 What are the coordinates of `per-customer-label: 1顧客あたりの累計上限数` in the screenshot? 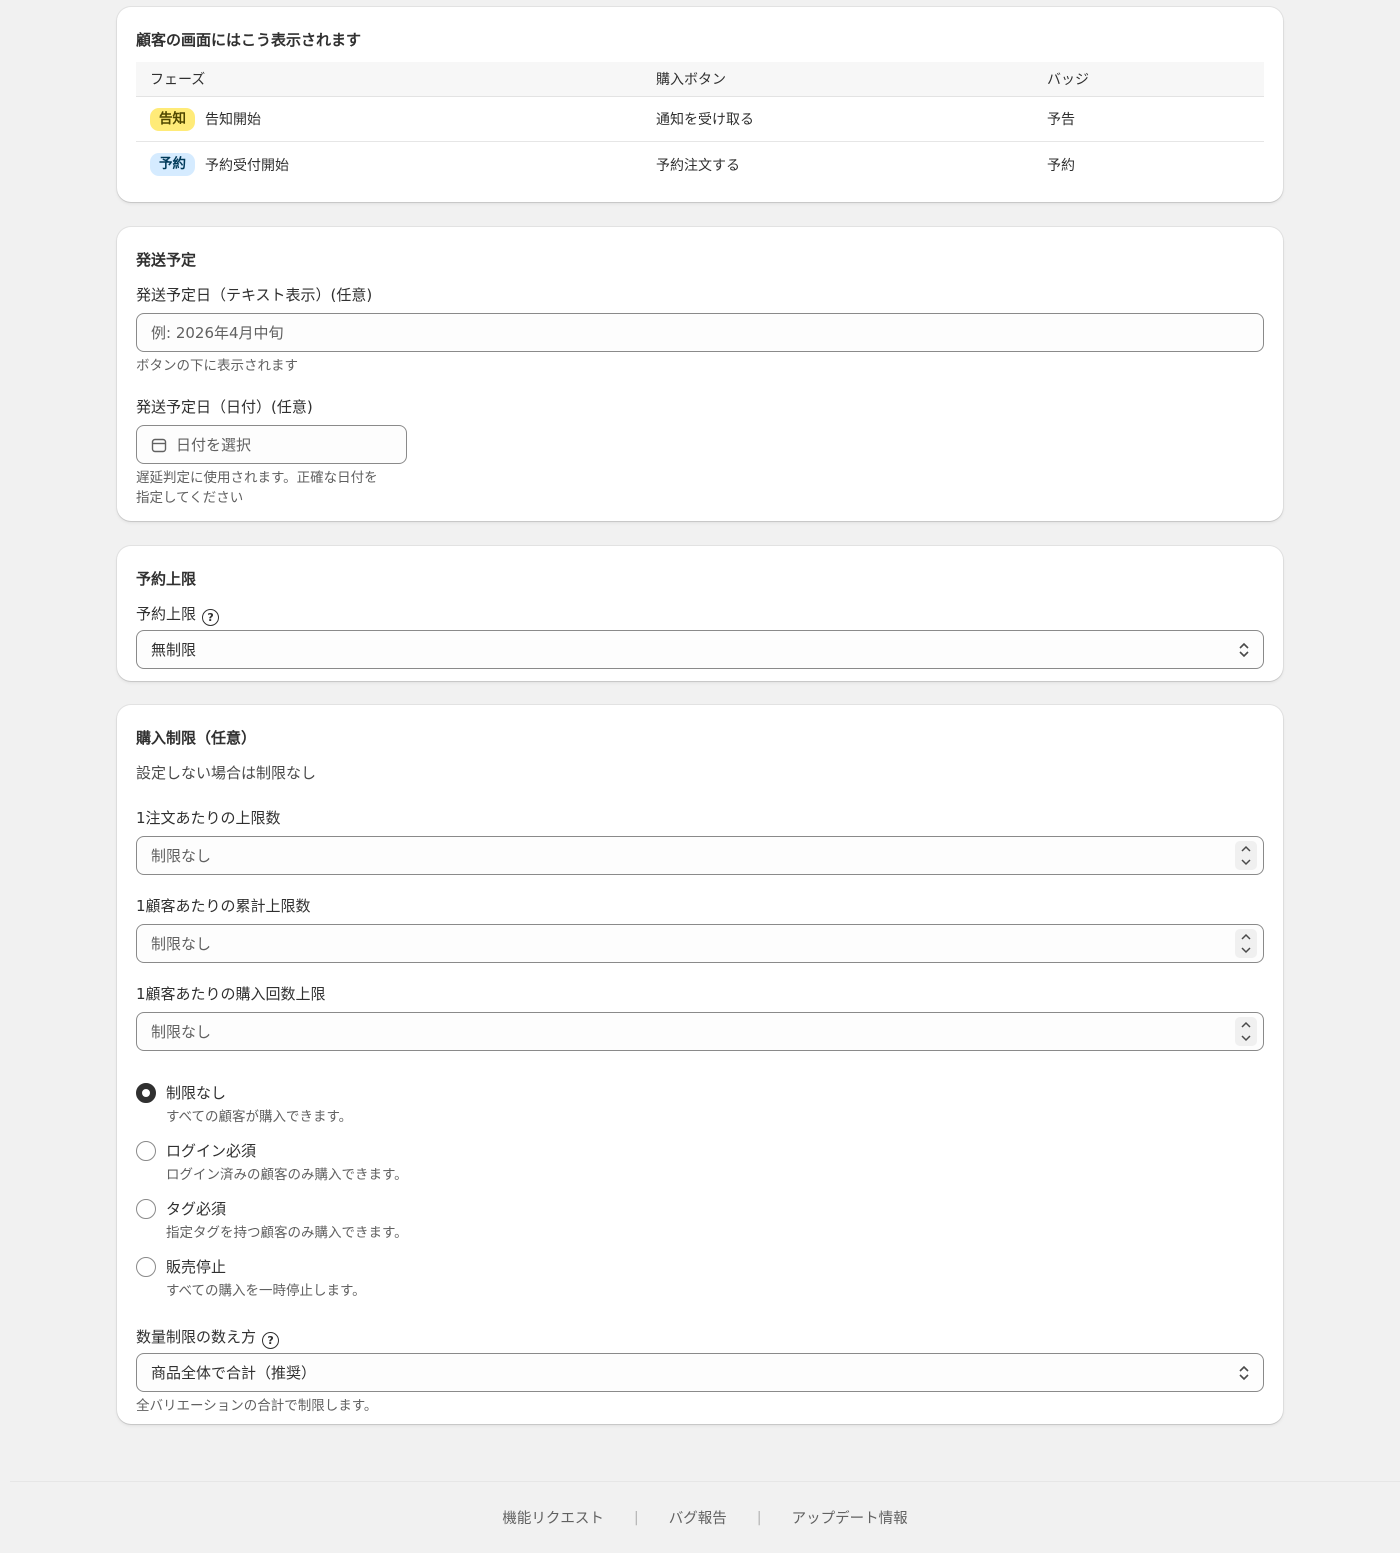 It's located at (223, 906).